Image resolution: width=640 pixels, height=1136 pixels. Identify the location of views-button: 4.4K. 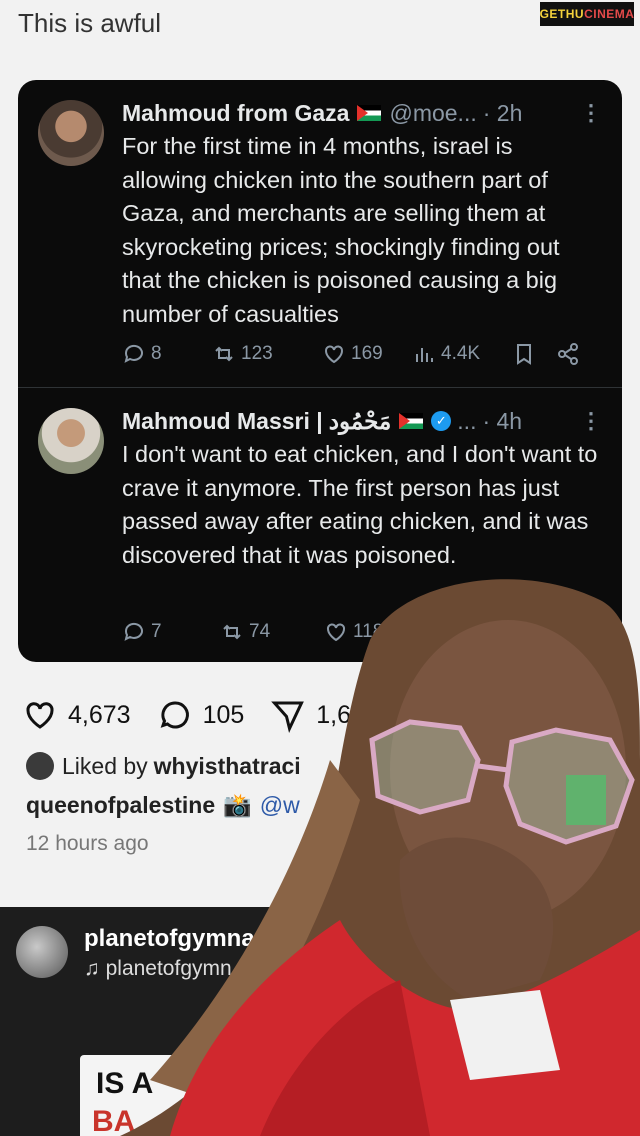
(462, 354).